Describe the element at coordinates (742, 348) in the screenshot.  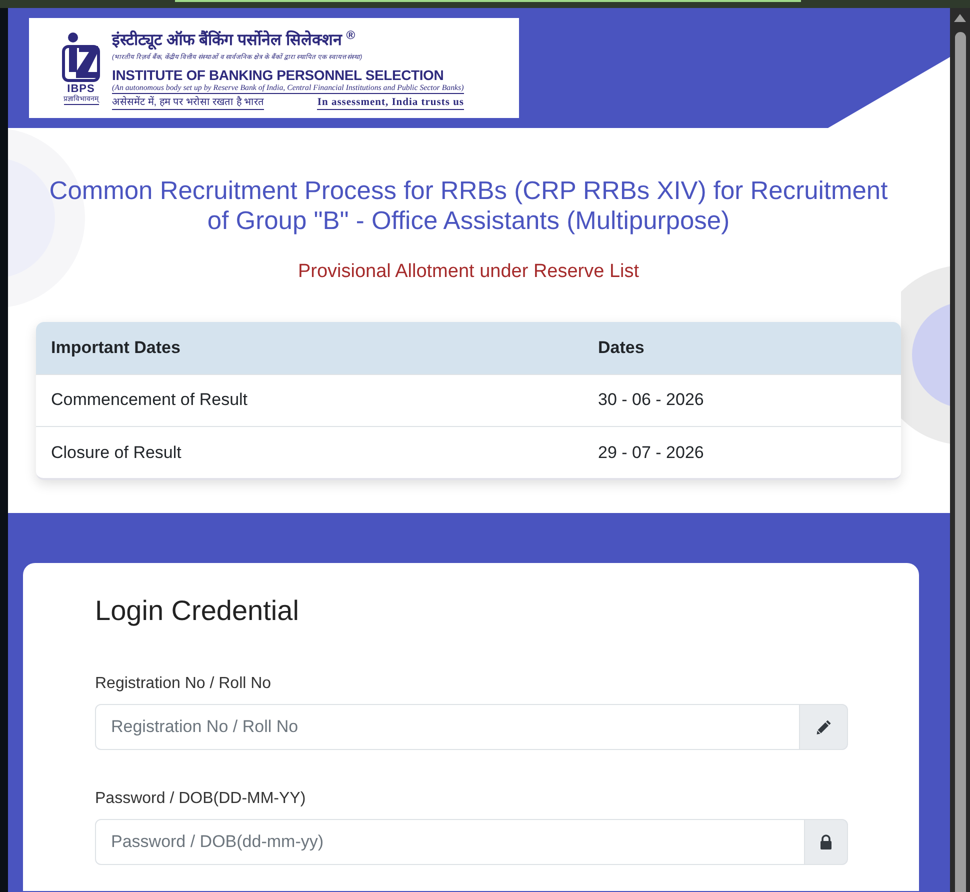
I see `column-header: Dates` at that location.